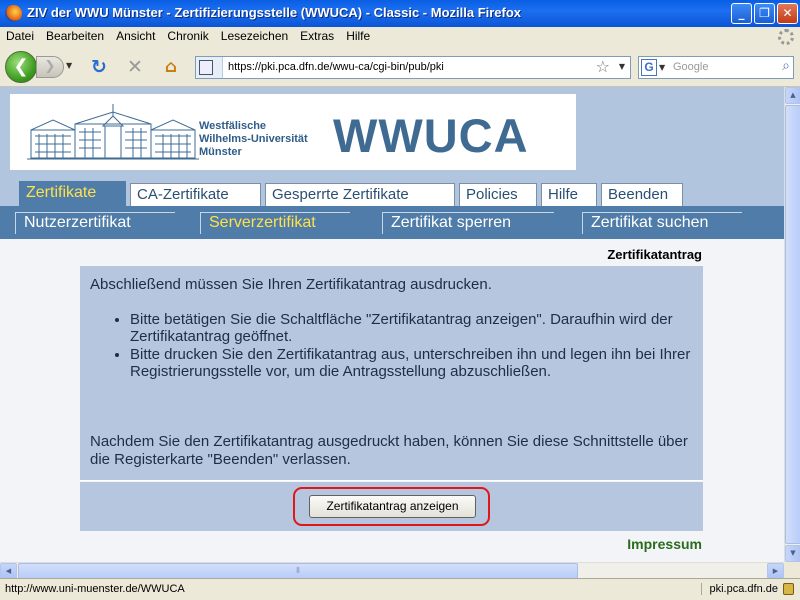 This screenshot has height=600, width=800. I want to click on tab-ca-zertifikate: CA-Zertifikate, so click(195, 194).